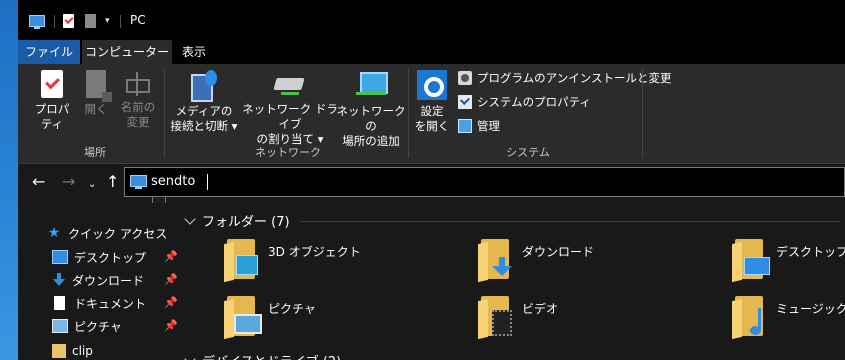 The image size is (845, 360). I want to click on devices-header-label: デバイスとドライブ (2), so click(271, 355).